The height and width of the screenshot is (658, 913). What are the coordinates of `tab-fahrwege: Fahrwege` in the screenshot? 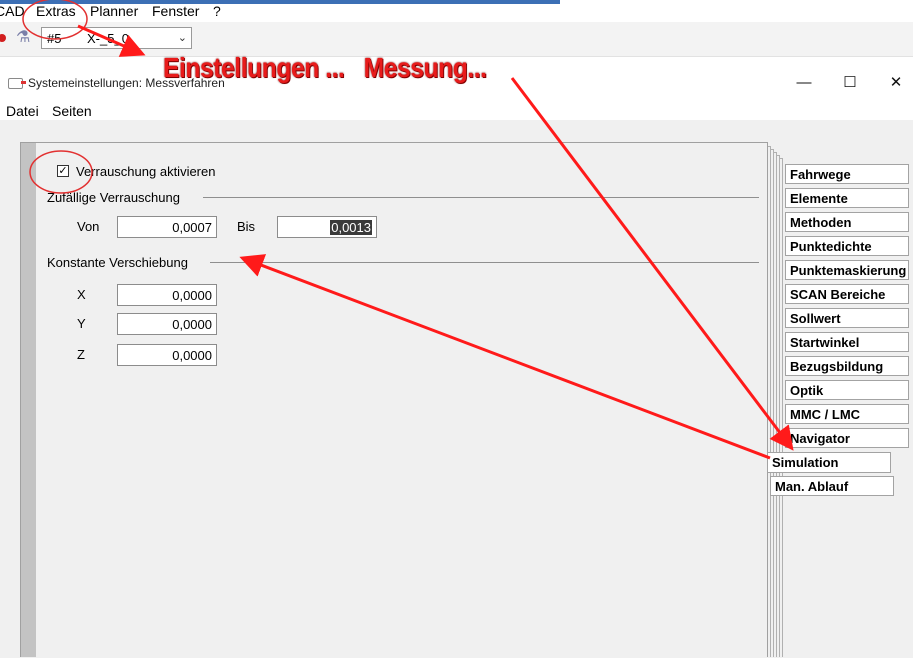 It's located at (847, 174).